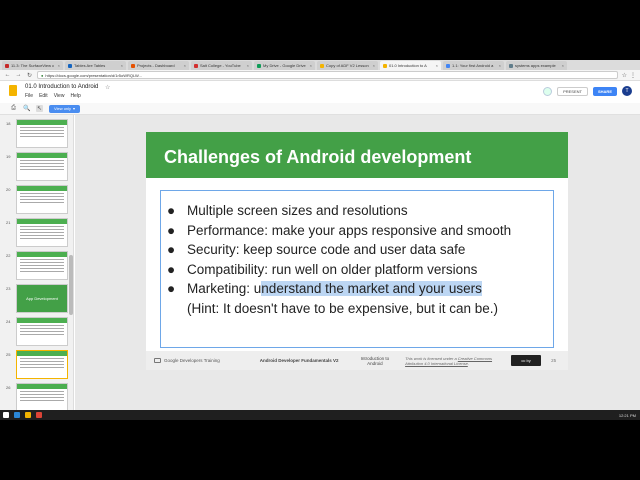  Describe the element at coordinates (624, 75) in the screenshot. I see `bookmark-star-icon: ☆` at that location.